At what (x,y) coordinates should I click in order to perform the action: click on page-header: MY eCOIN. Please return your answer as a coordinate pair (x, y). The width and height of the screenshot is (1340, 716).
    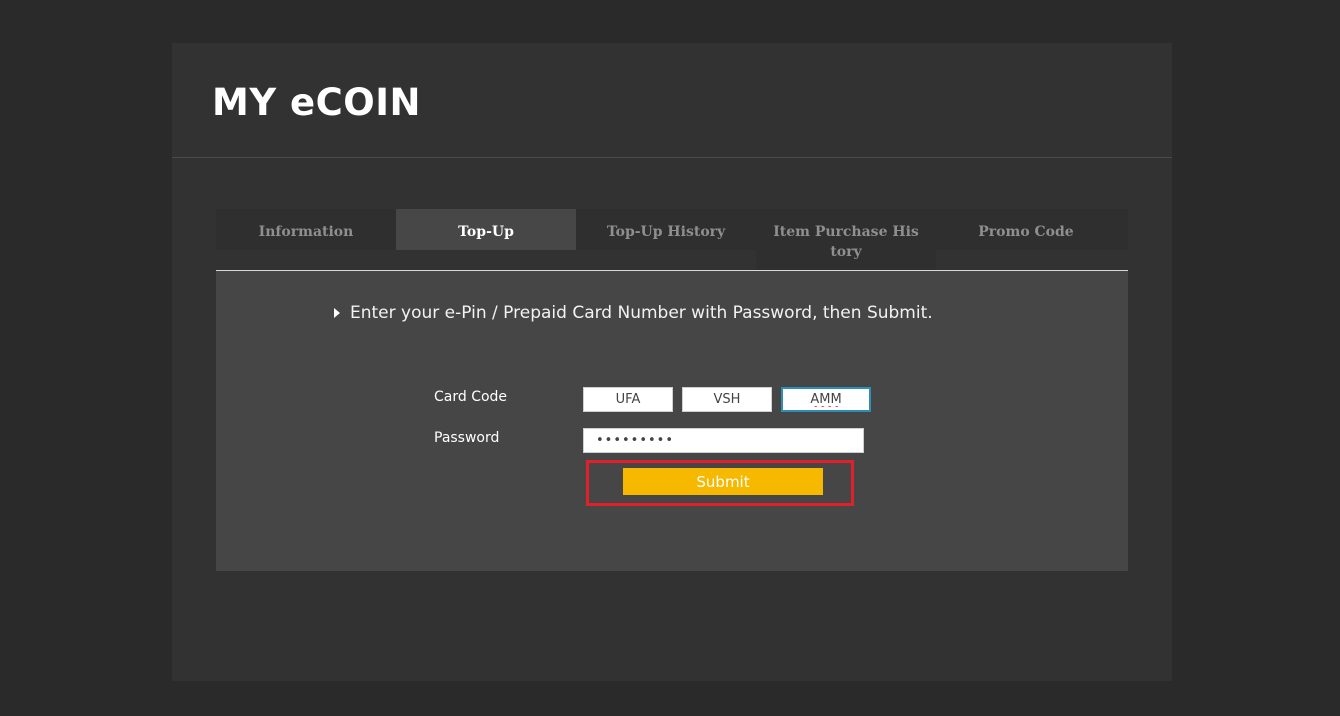
    Looking at the image, I should click on (672, 100).